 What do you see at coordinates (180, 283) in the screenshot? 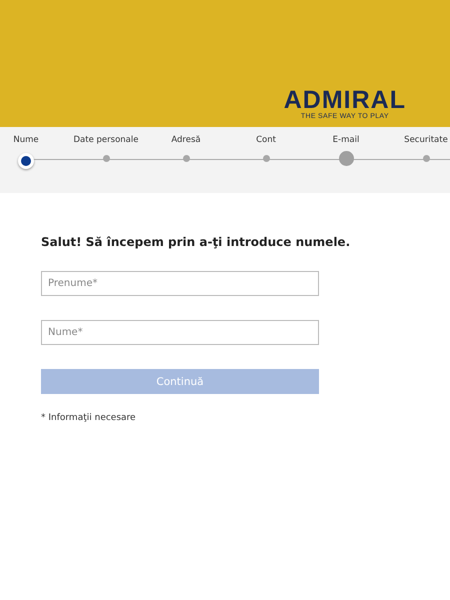
I see `input-field: Prenume*` at bounding box center [180, 283].